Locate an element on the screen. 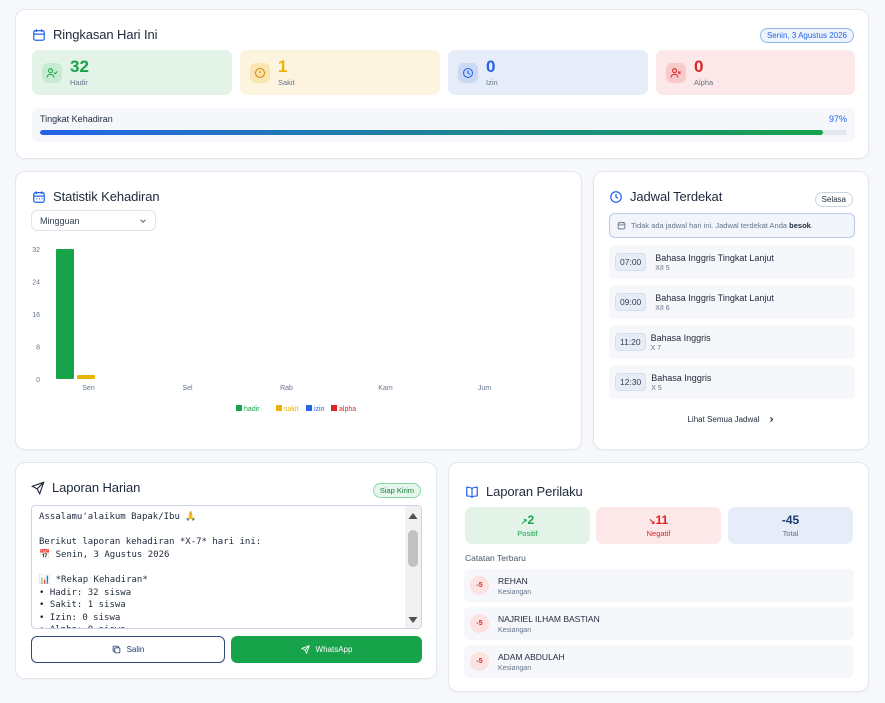 Image resolution: width=885 pixels, height=703 pixels. stat-hadir-value: 32 is located at coordinates (79, 66).